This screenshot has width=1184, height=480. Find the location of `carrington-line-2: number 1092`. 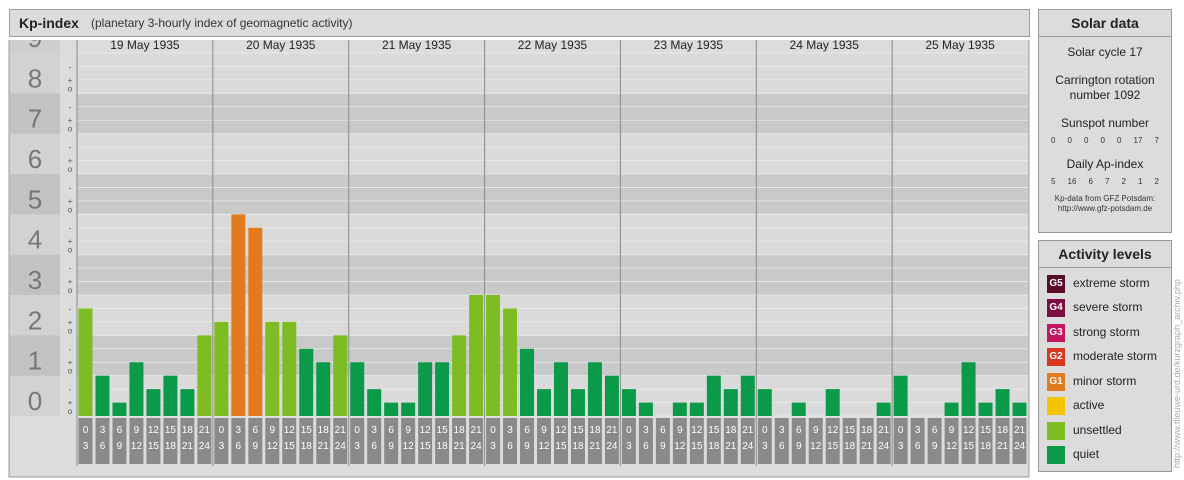

carrington-line-2: number 1092 is located at coordinates (1105, 95).